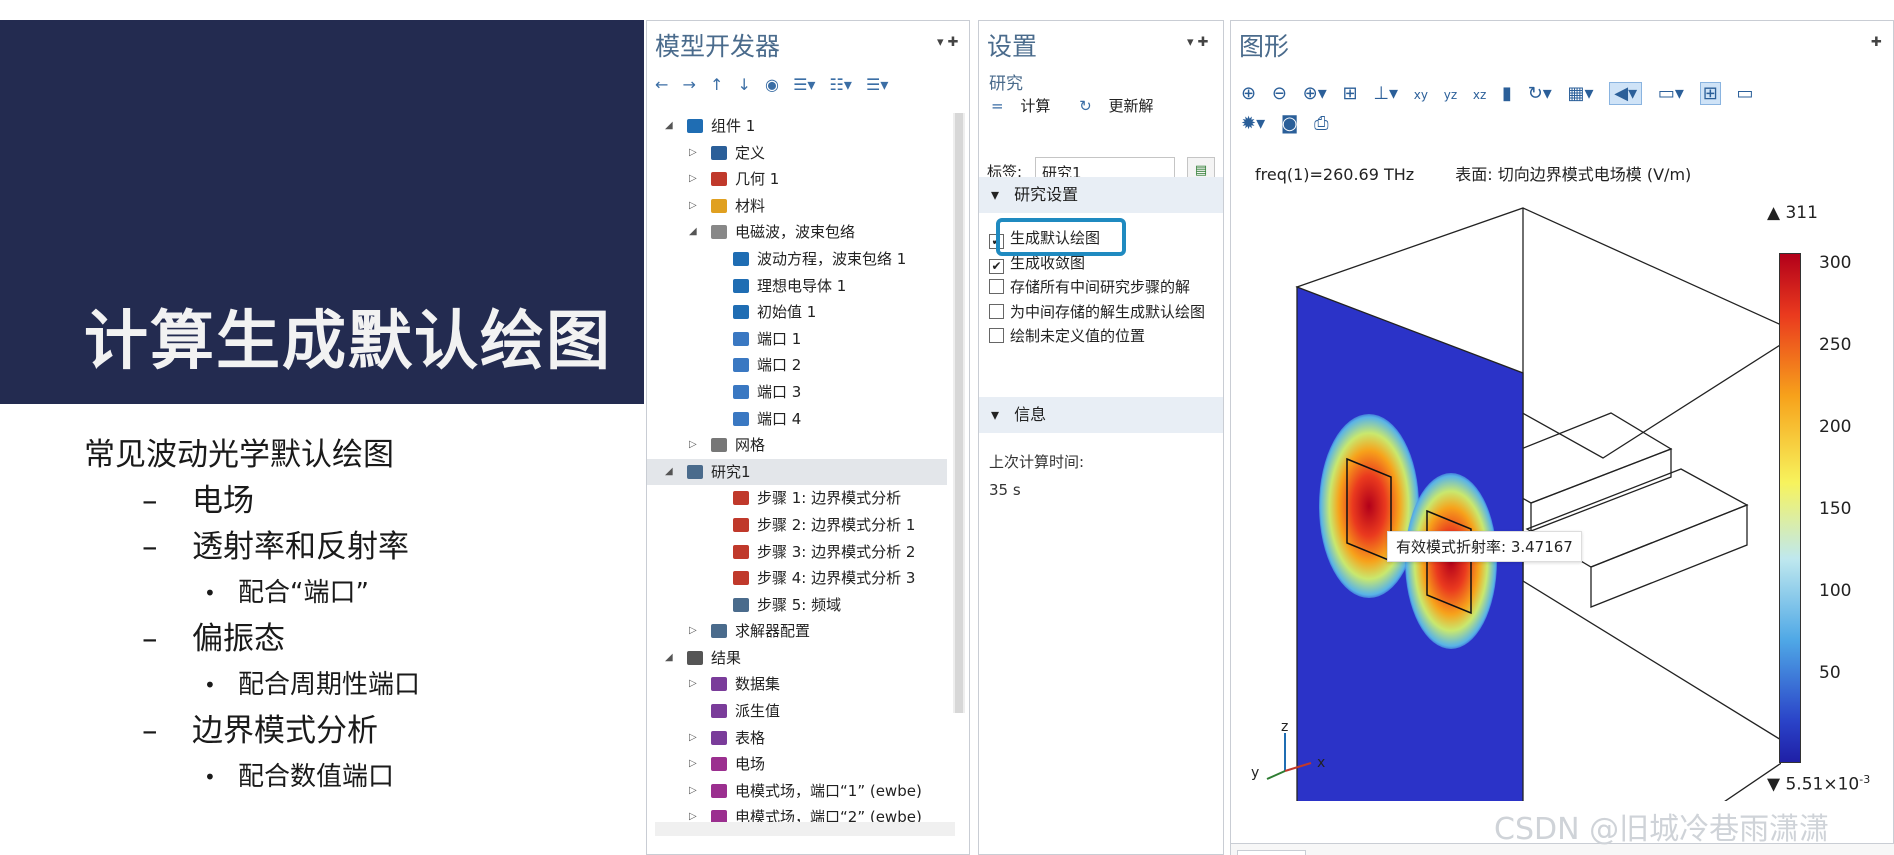 The image size is (1894, 855). I want to click on expand-icon: ☰▾, so click(804, 84).